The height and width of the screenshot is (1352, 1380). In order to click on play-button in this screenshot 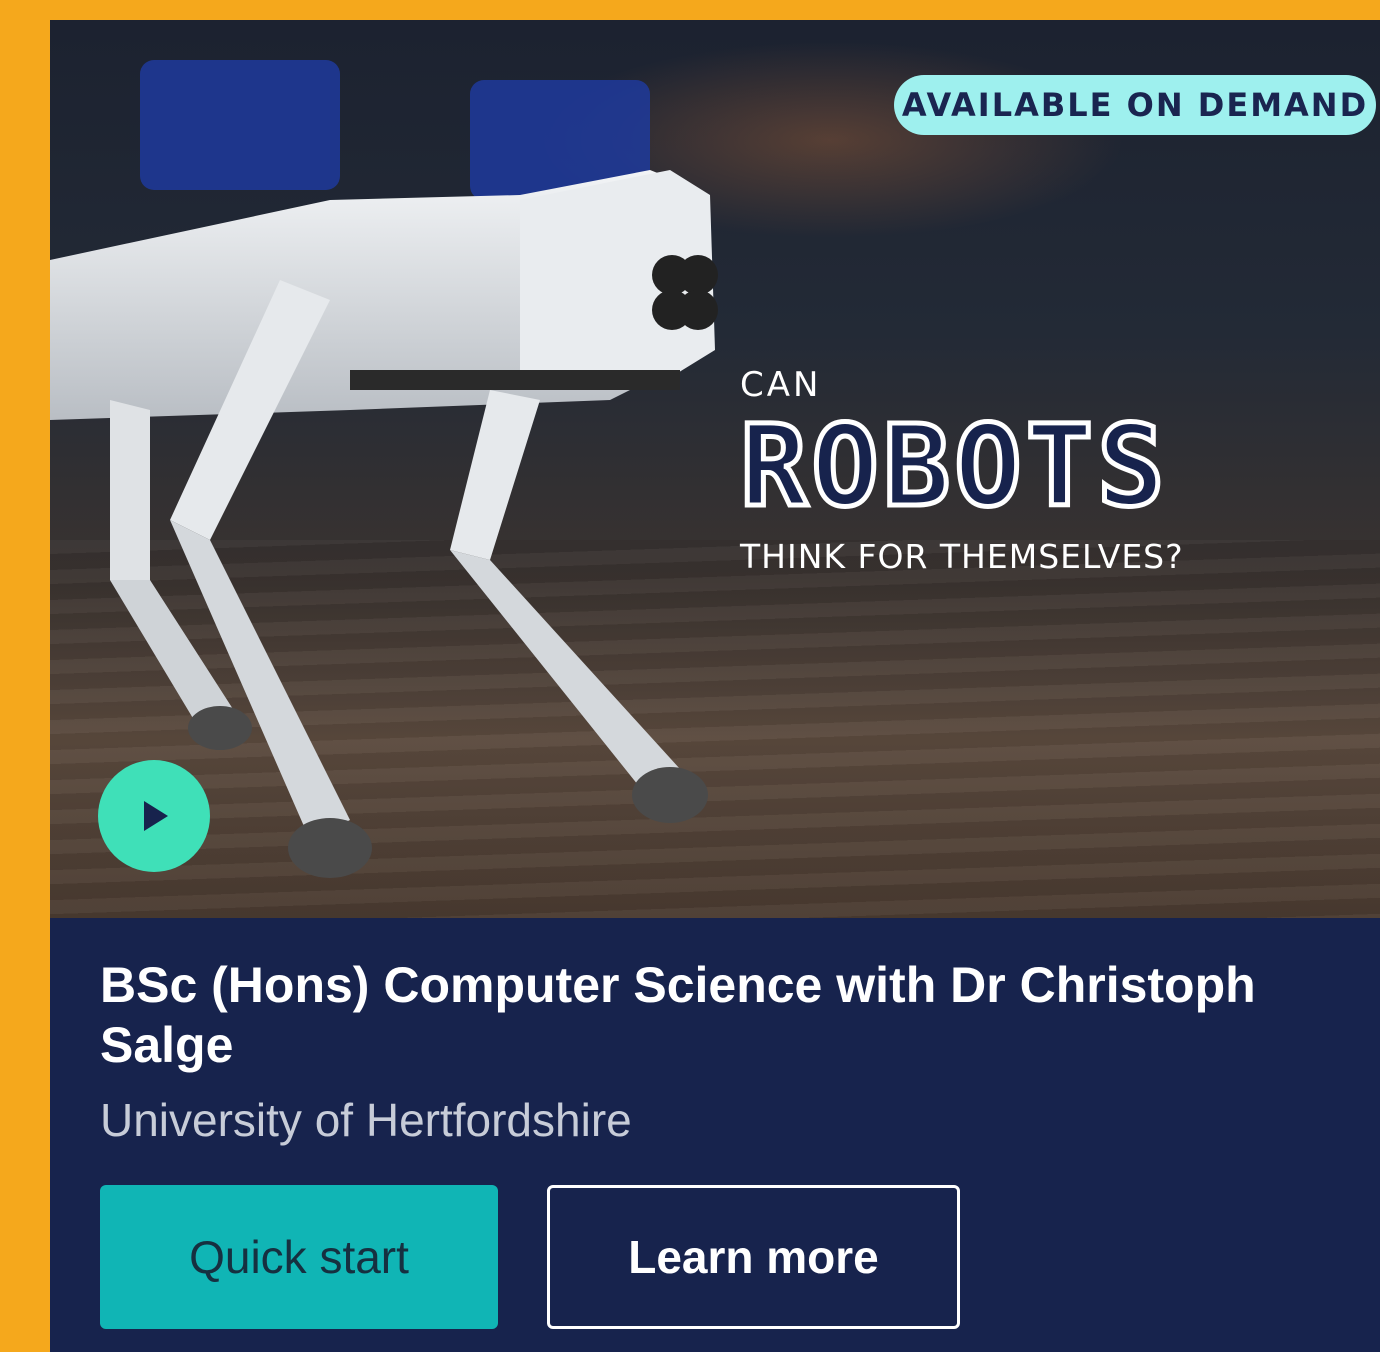, I will do `click(154, 816)`.